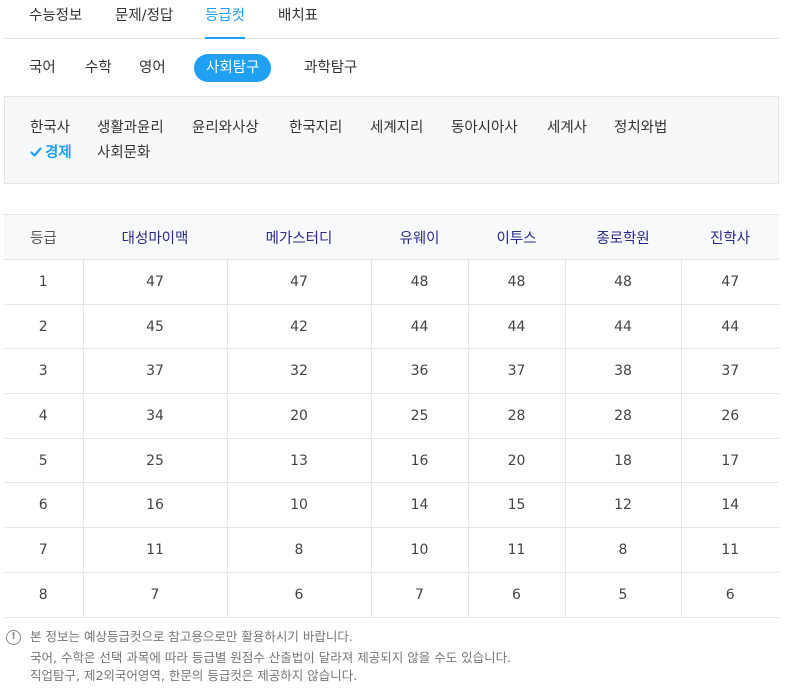 This screenshot has height=696, width=785. What do you see at coordinates (299, 237) in the screenshot?
I see `provider-header: 메가스터디` at bounding box center [299, 237].